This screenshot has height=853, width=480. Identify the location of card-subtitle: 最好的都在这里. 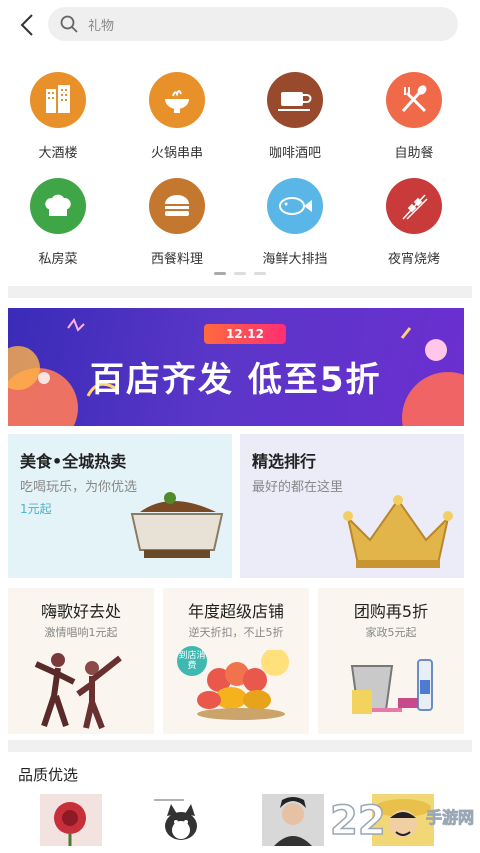
(298, 487).